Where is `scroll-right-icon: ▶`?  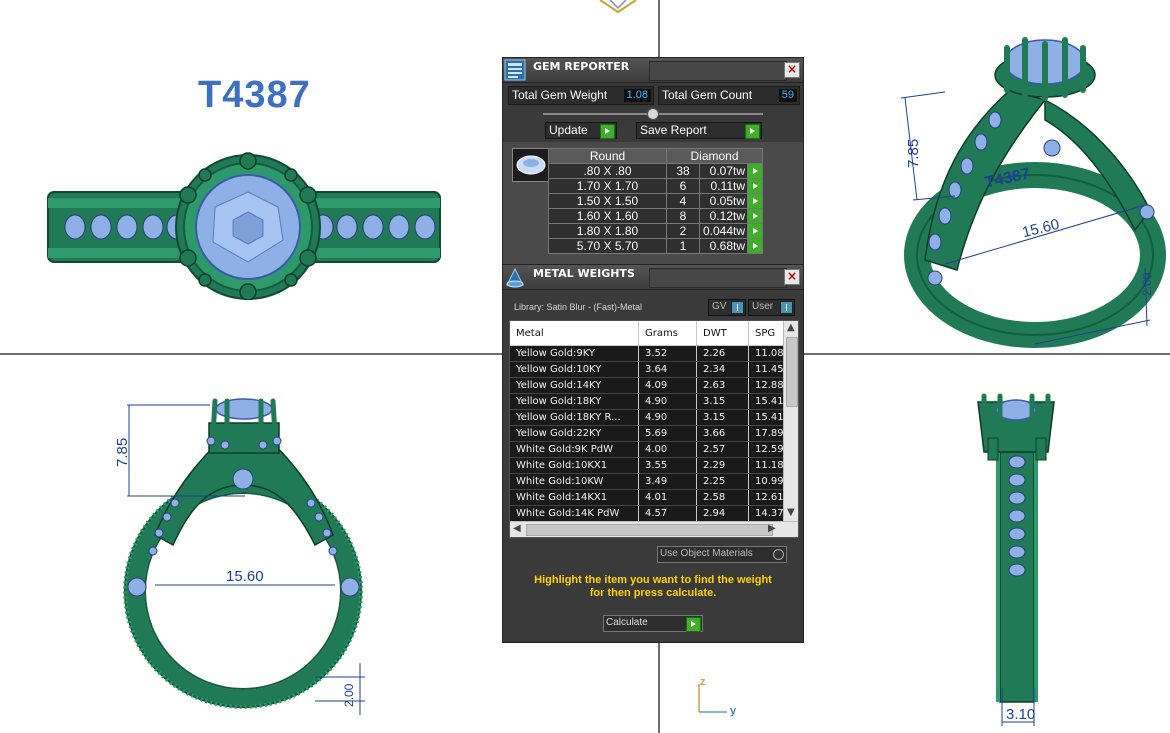
scroll-right-icon: ▶ is located at coordinates (772, 529).